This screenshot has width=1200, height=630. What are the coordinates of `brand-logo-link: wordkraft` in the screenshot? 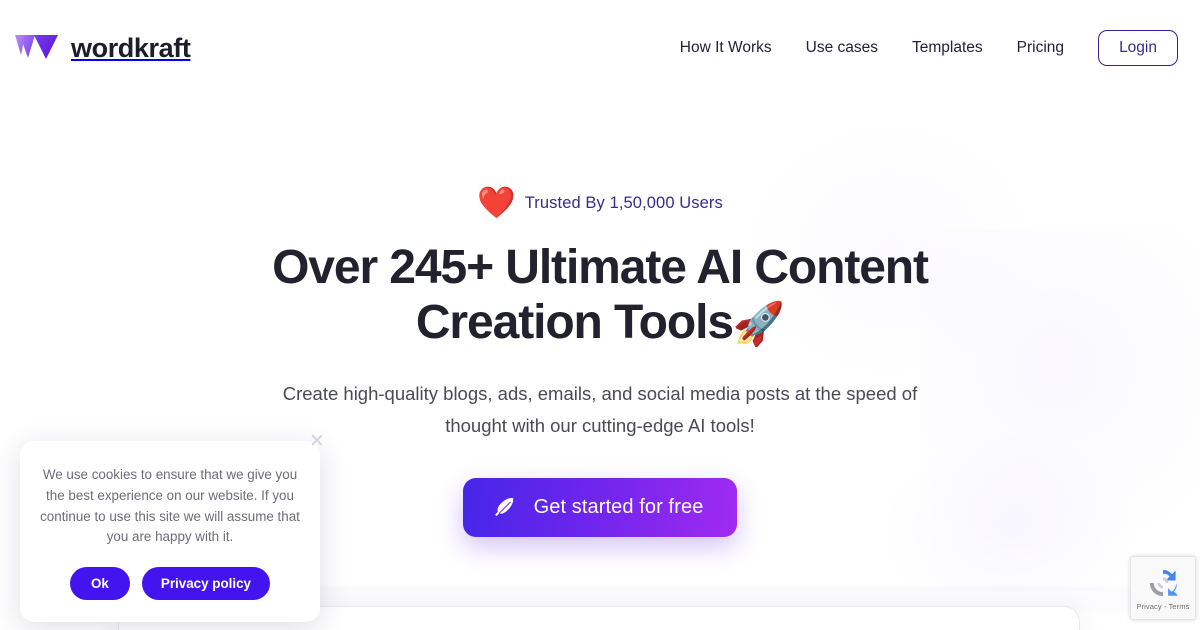 It's located at (102, 48).